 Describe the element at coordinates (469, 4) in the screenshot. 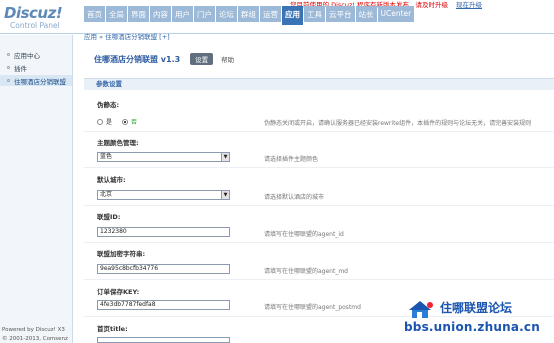

I see `upgrade-link: 现在升级` at that location.